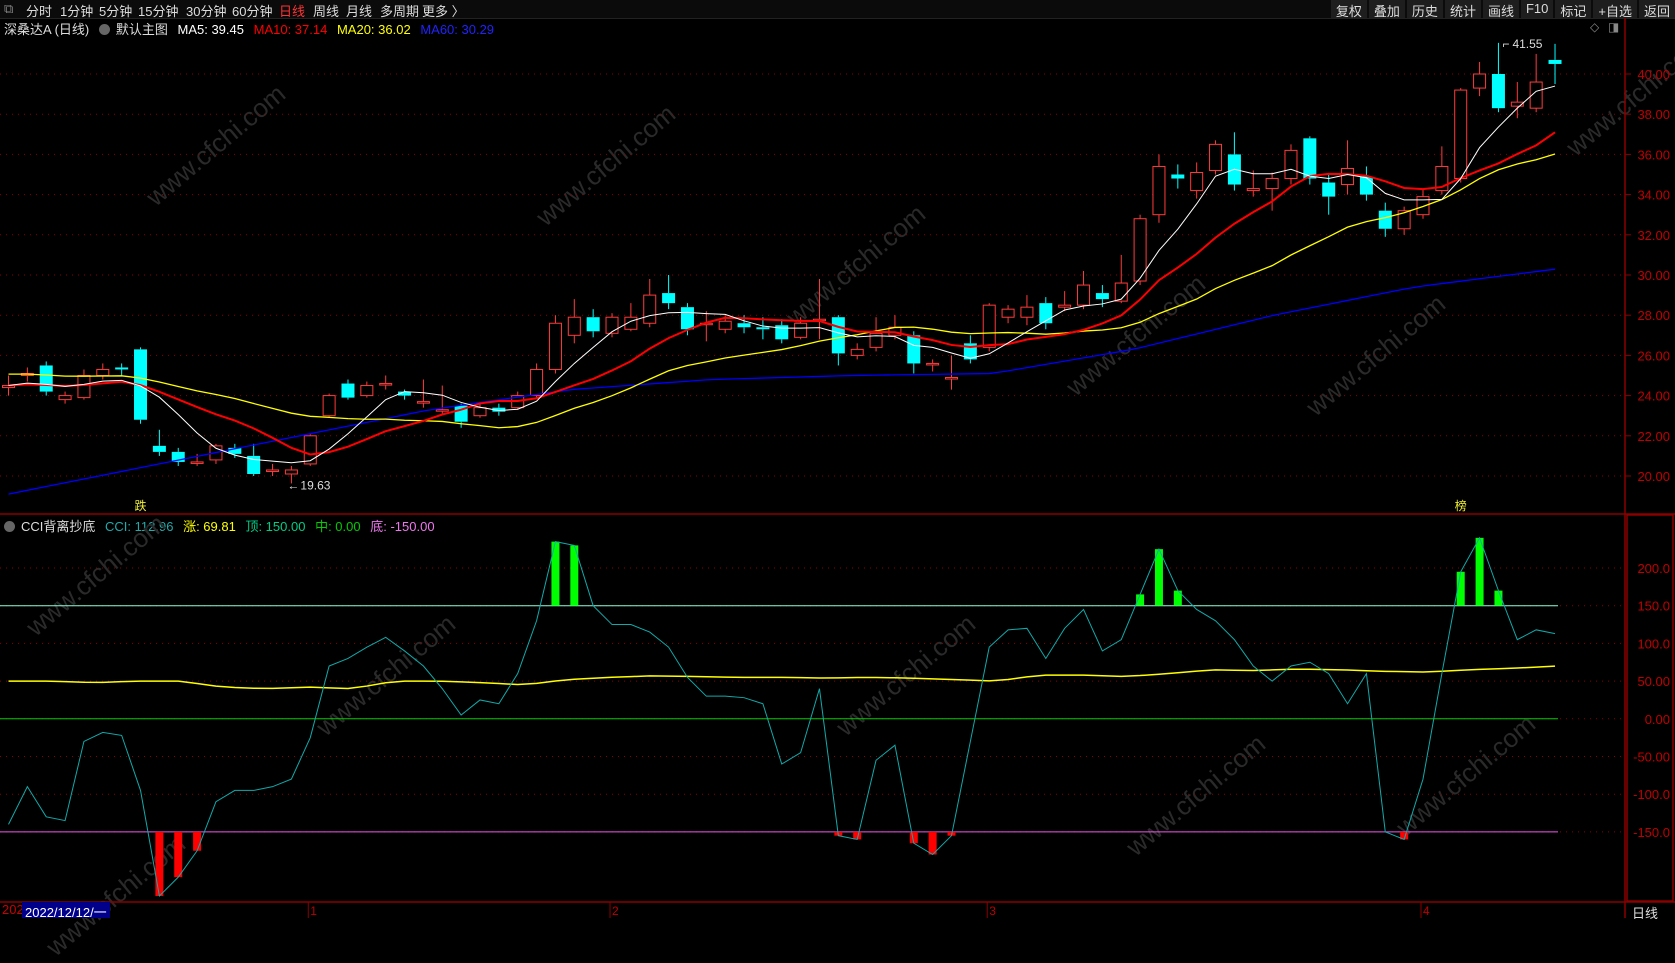  Describe the element at coordinates (141, 505) in the screenshot. I see `signal-label-left: 跌` at that location.